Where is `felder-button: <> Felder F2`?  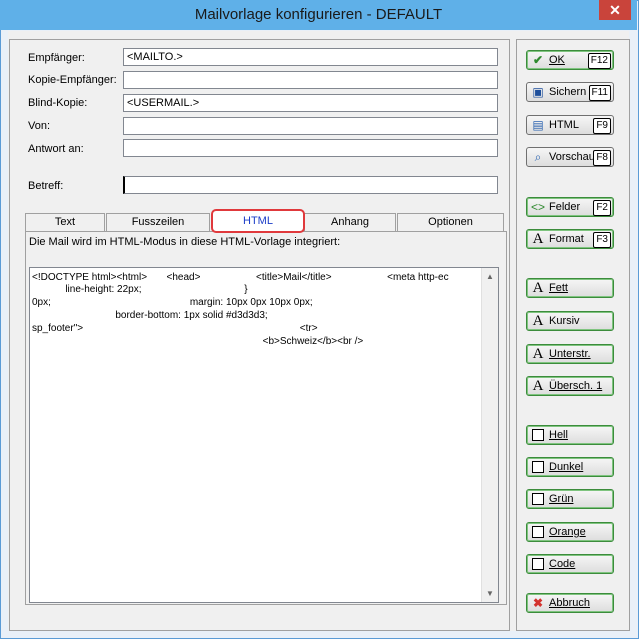
felder-button: <> Felder F2 is located at coordinates (570, 207).